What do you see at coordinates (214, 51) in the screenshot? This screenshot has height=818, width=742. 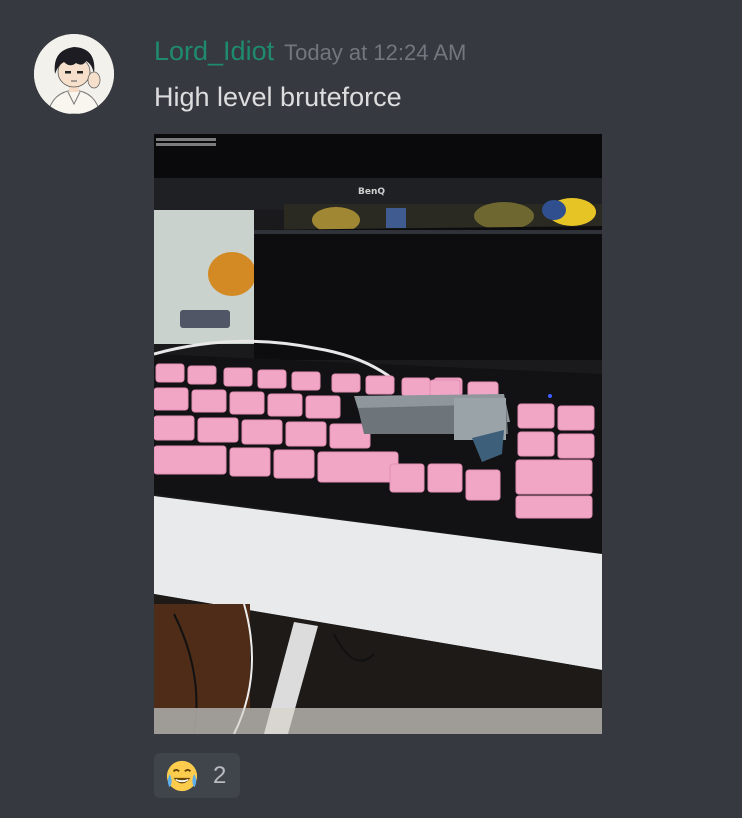 I see `username: Lord_Idiot` at bounding box center [214, 51].